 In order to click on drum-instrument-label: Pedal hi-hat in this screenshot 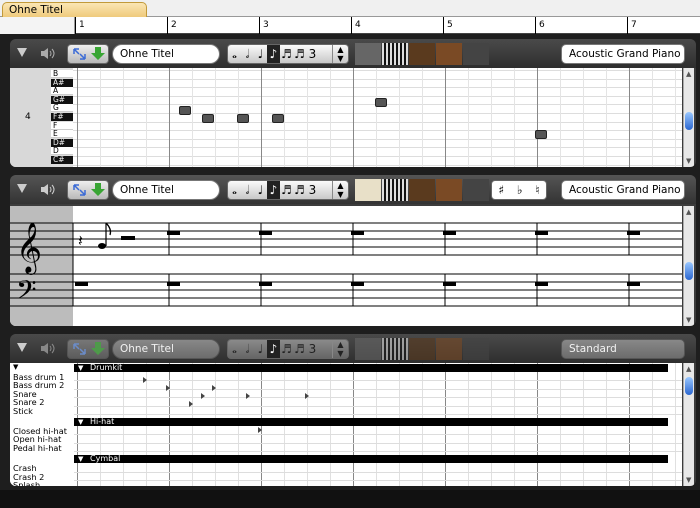, I will do `click(37, 447)`.